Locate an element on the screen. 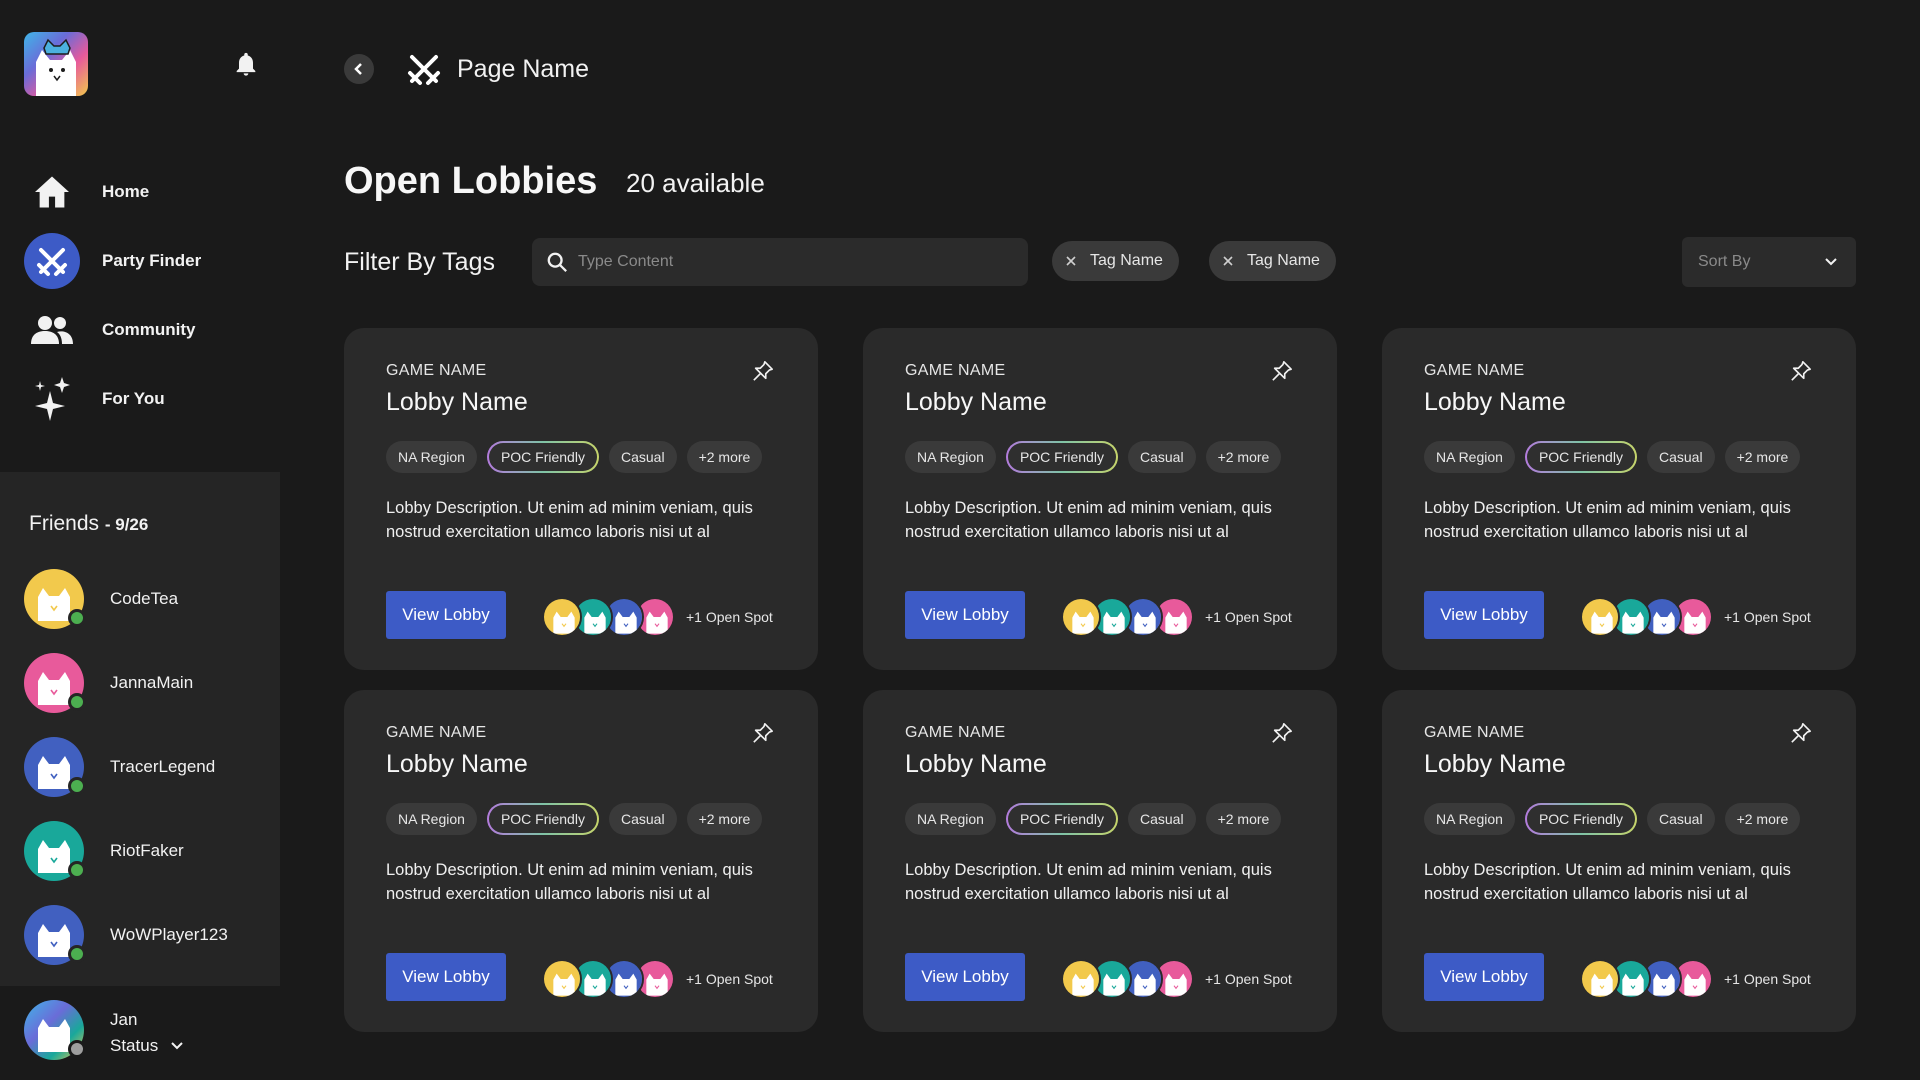 This screenshot has height=1080, width=1920. friends-label: Friends is located at coordinates (64, 523).